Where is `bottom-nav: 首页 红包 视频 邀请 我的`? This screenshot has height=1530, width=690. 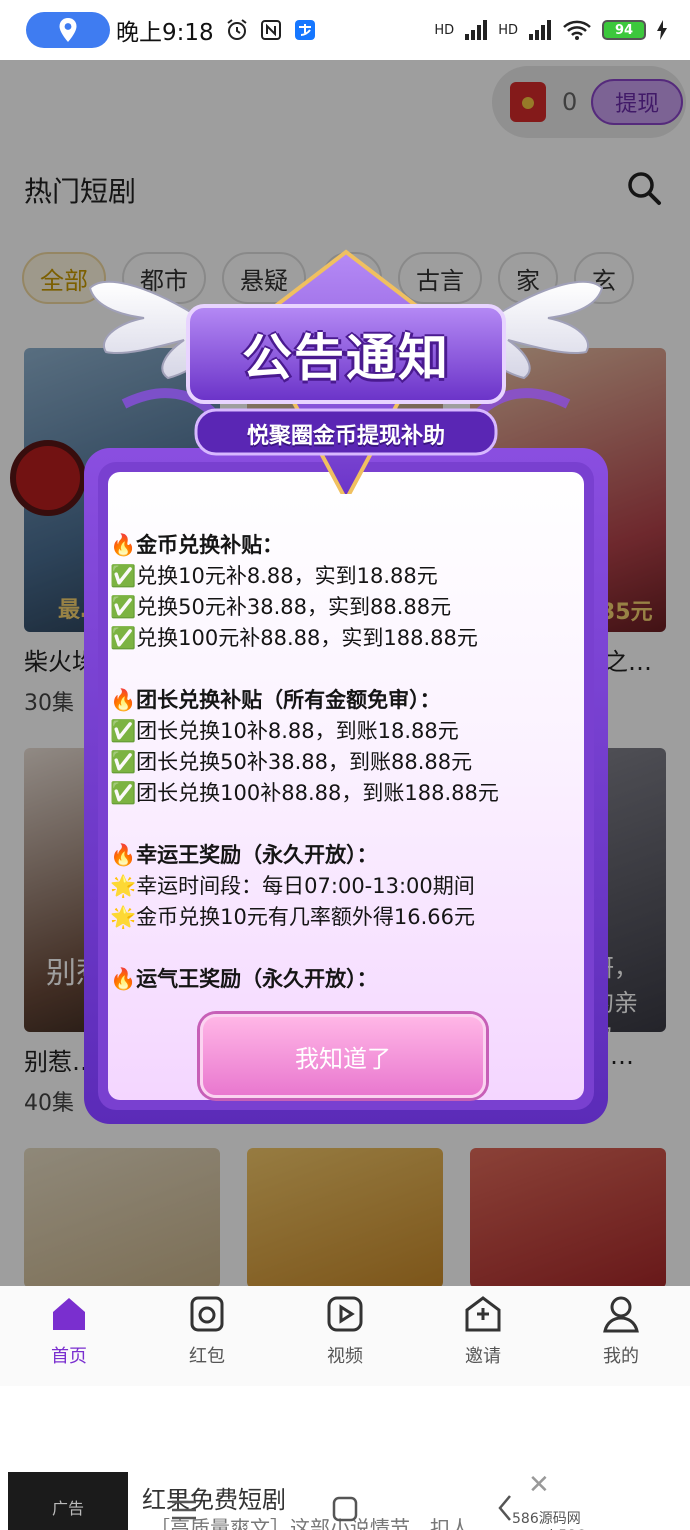 bottom-nav: 首页 红包 视频 邀请 我的 is located at coordinates (345, 1336).